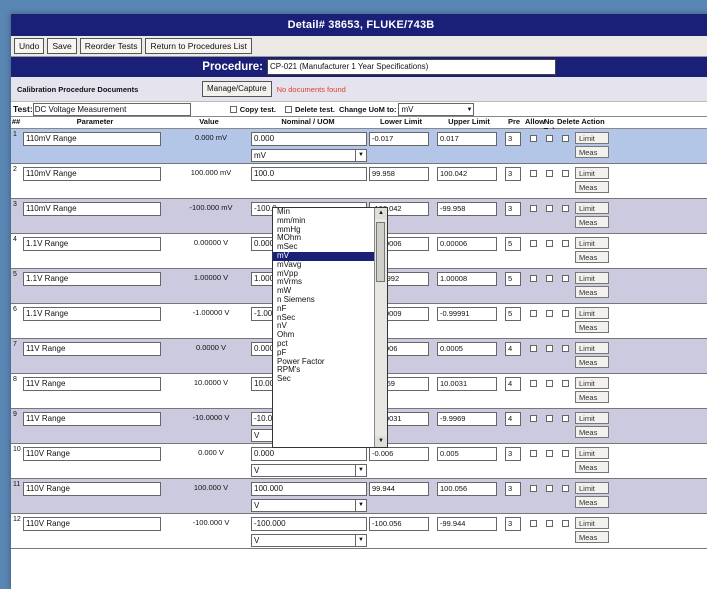  What do you see at coordinates (467, 139) in the screenshot?
I see `upper-limit-field: 0.017` at bounding box center [467, 139].